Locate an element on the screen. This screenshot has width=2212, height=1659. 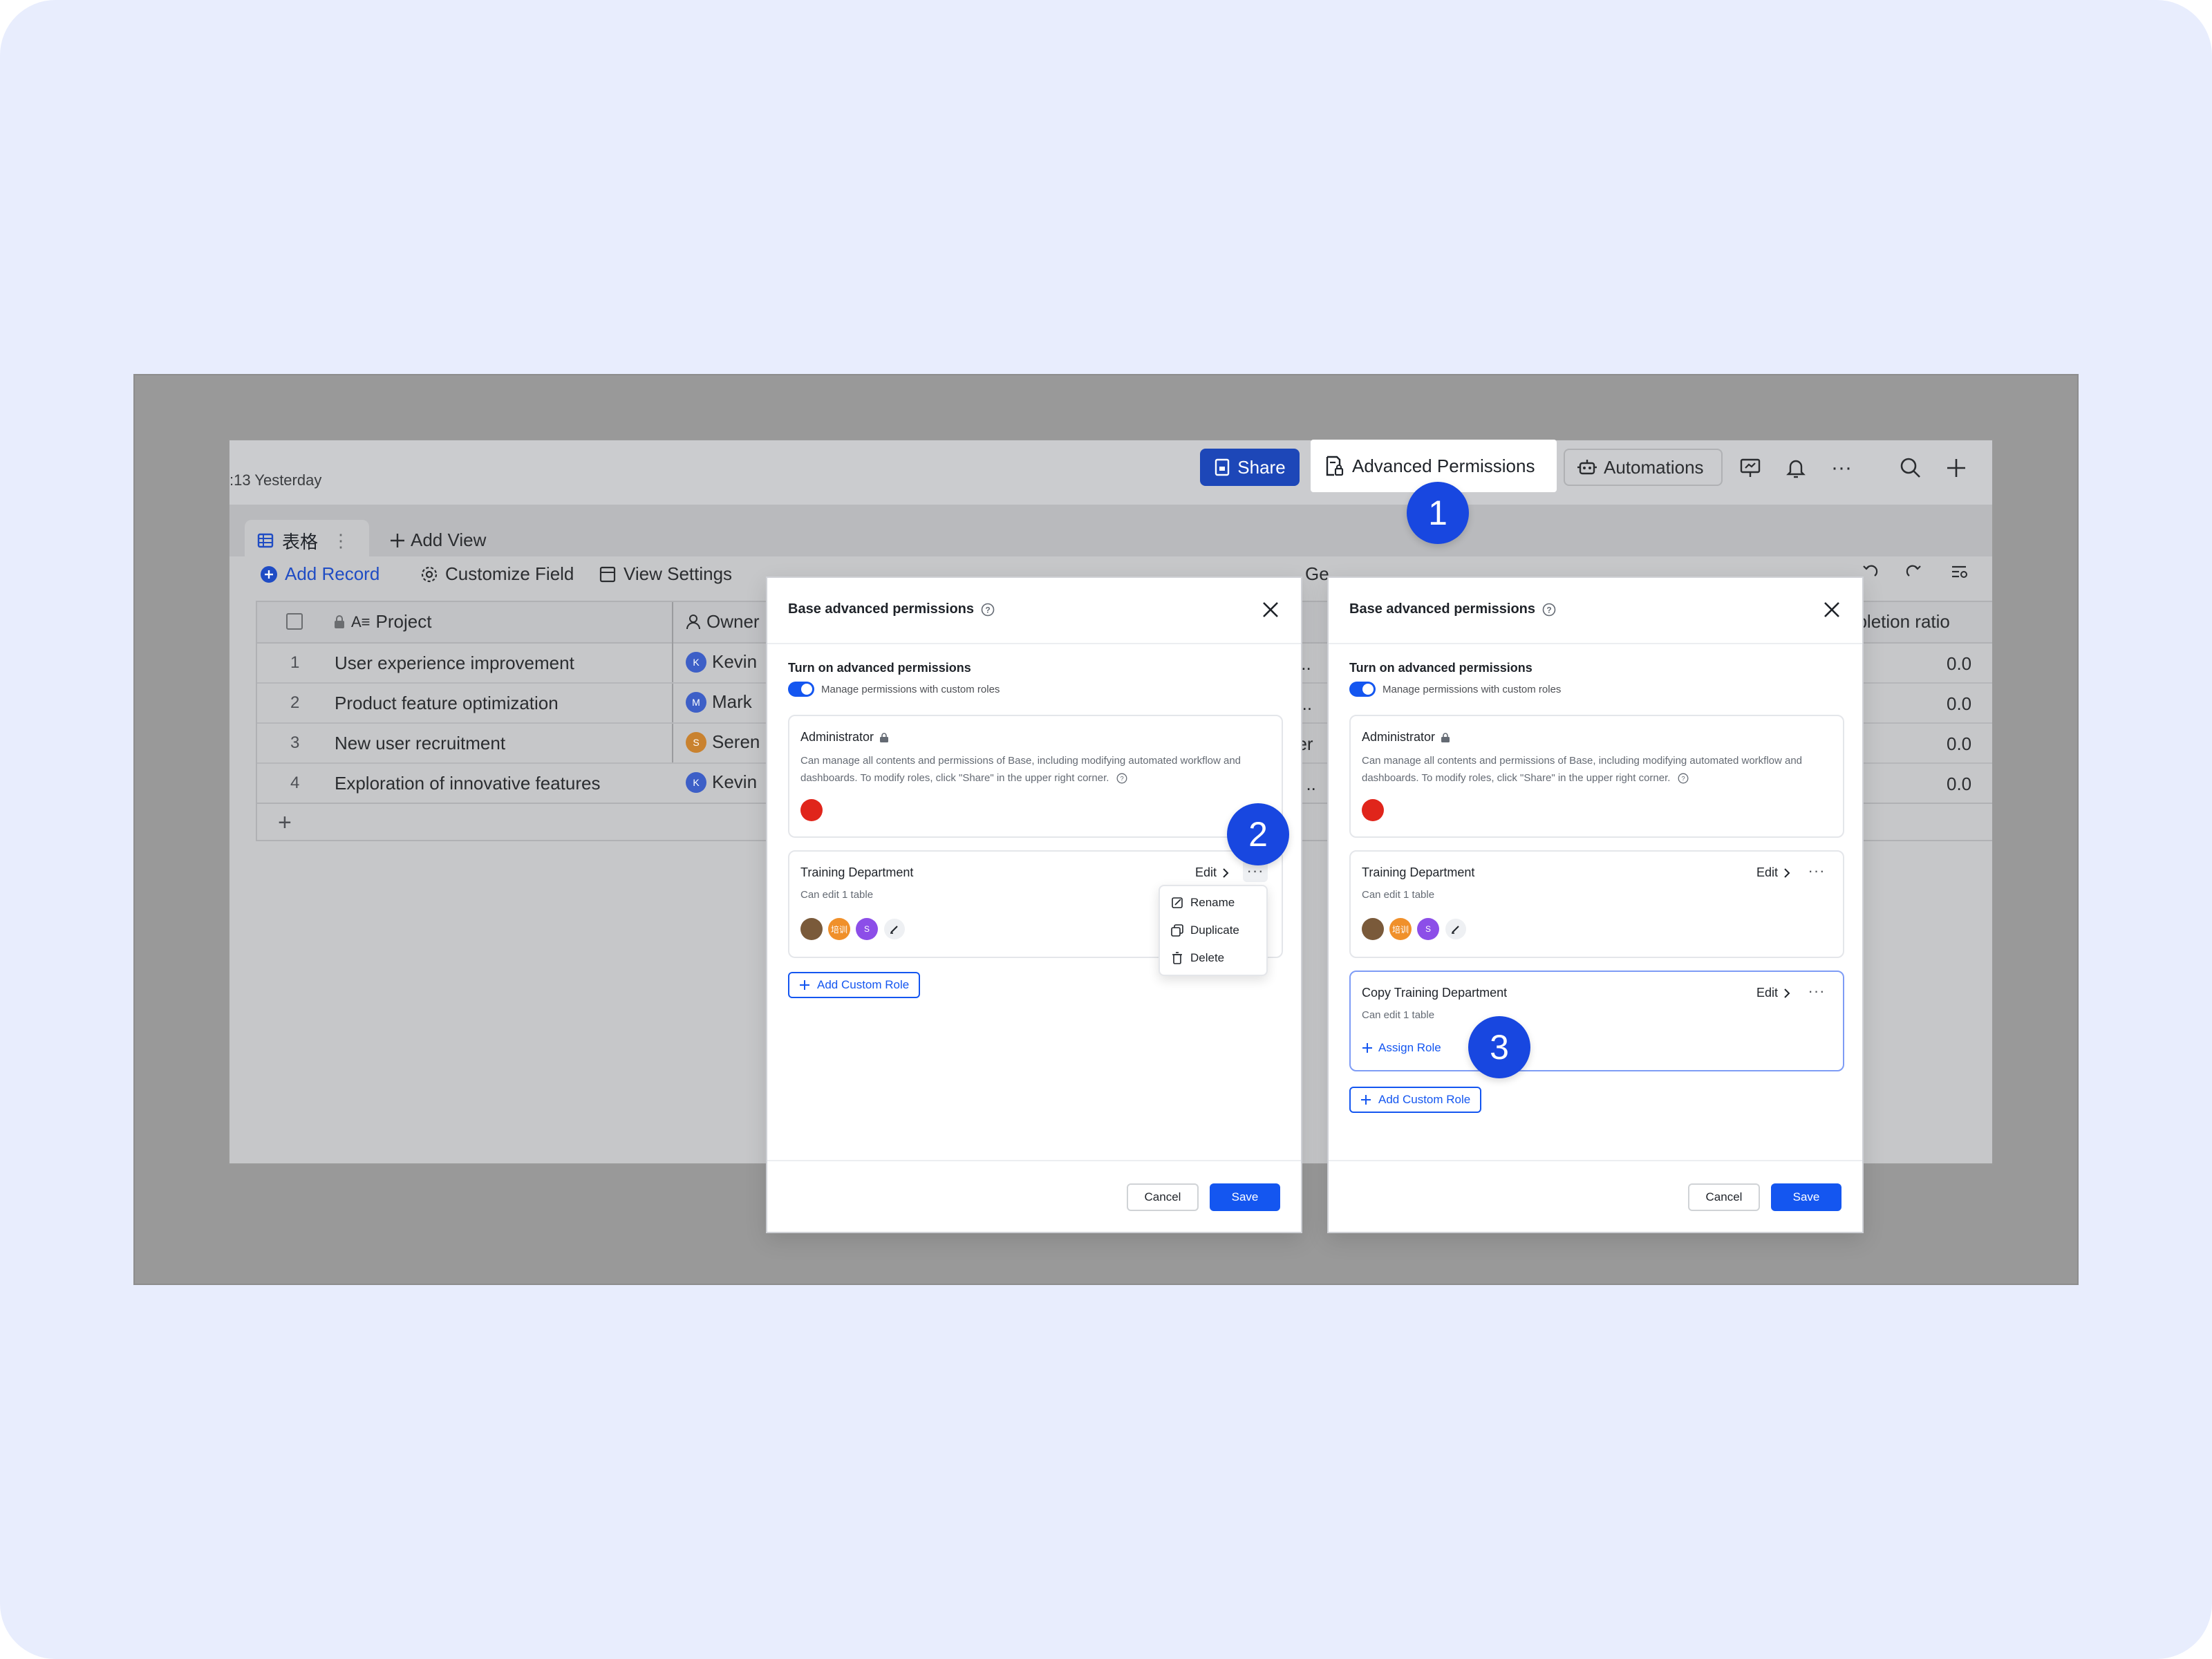
add-view-button: Add View is located at coordinates (438, 540).